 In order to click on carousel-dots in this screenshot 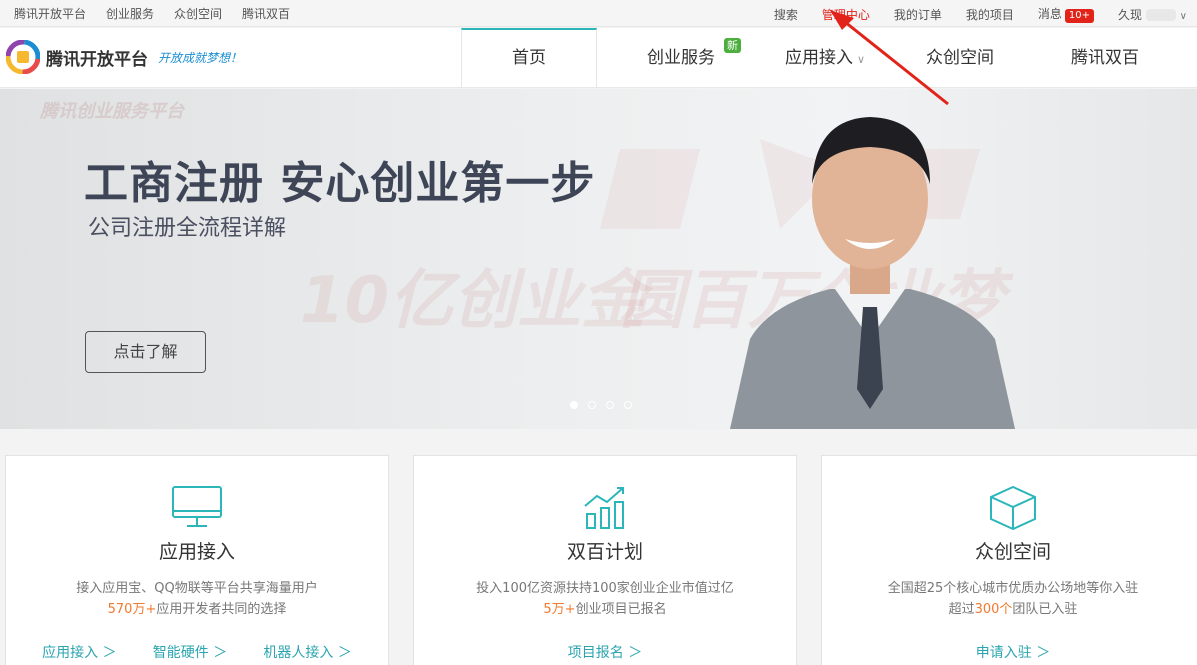, I will do `click(601, 405)`.